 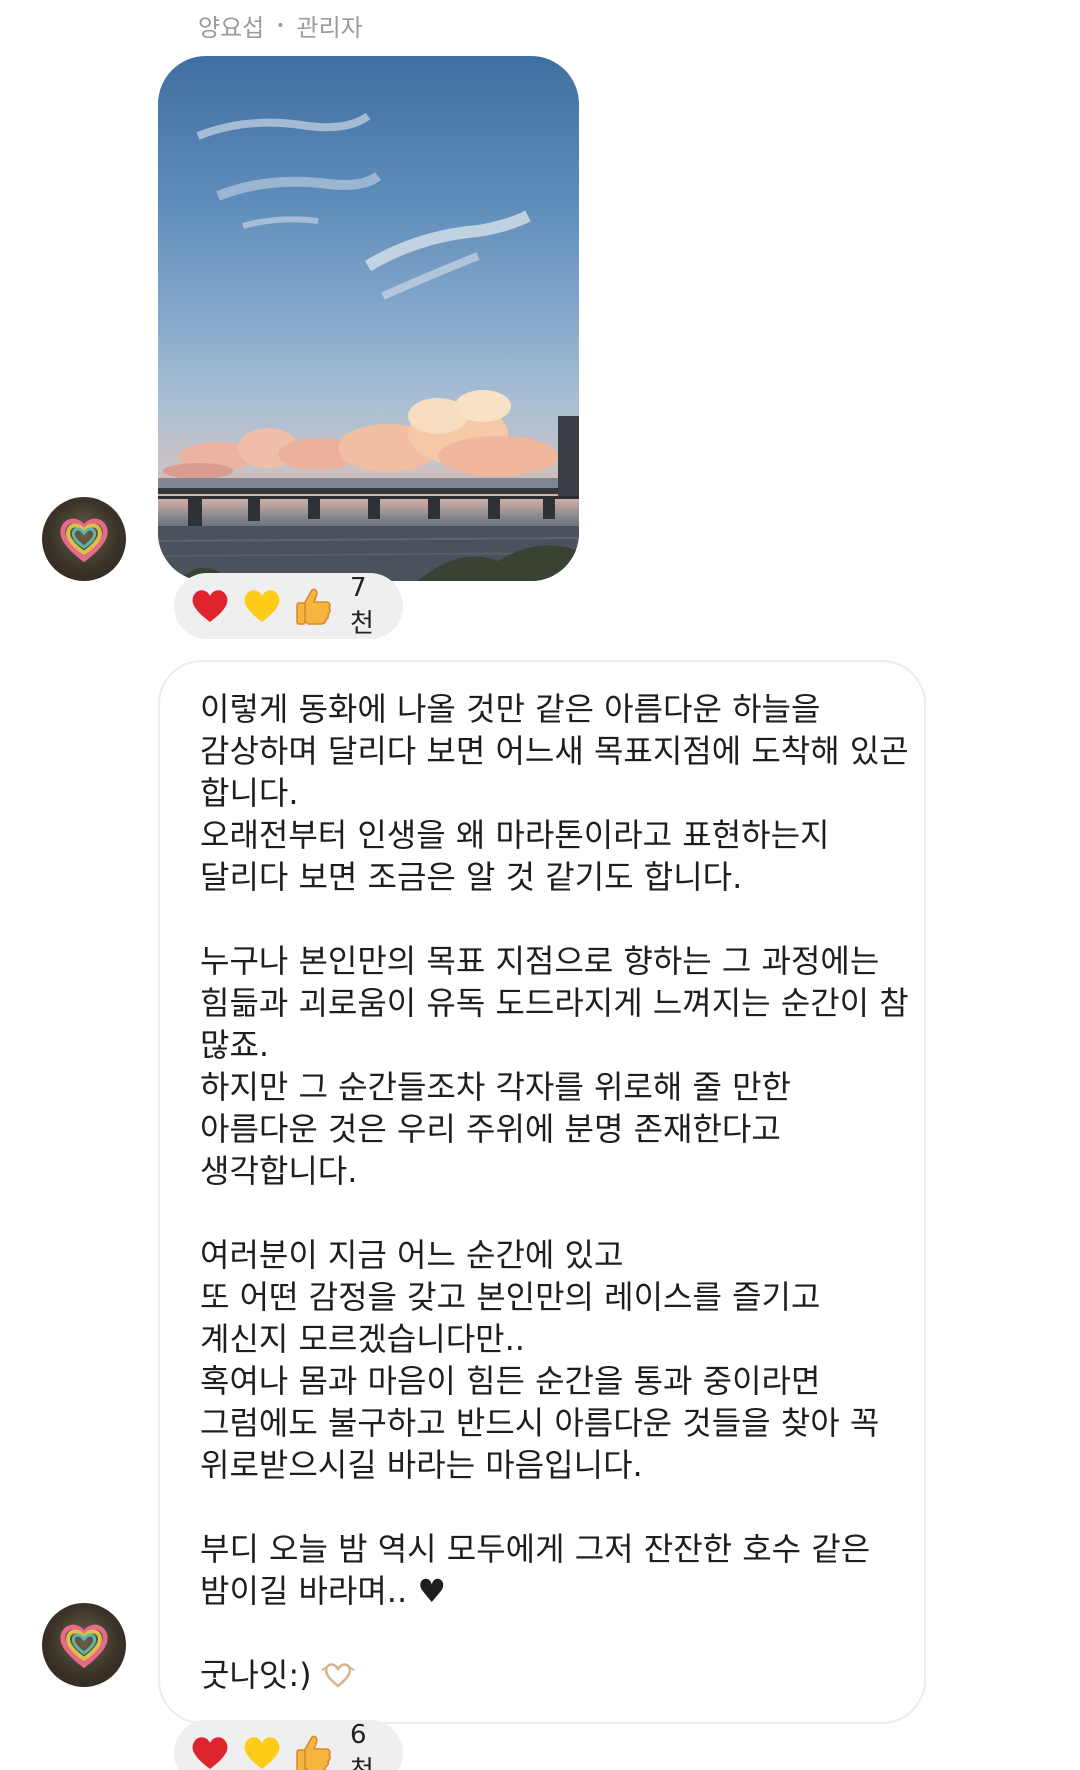 I want to click on message-line: 굿나잇:), so click(x=256, y=1675).